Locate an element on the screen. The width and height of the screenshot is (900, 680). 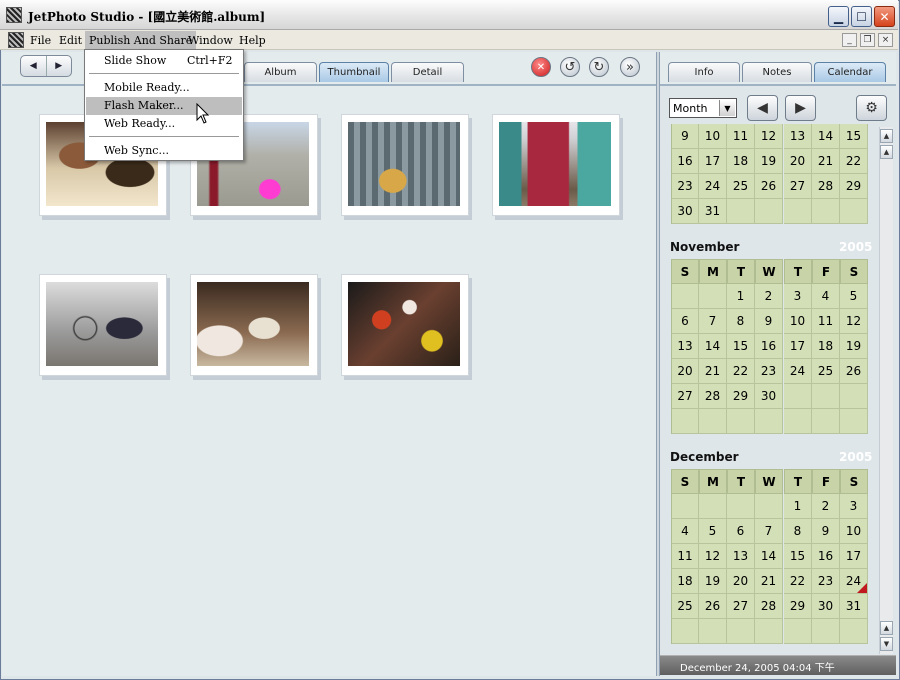
mdi-restore-button: ❐ is located at coordinates (867, 40).